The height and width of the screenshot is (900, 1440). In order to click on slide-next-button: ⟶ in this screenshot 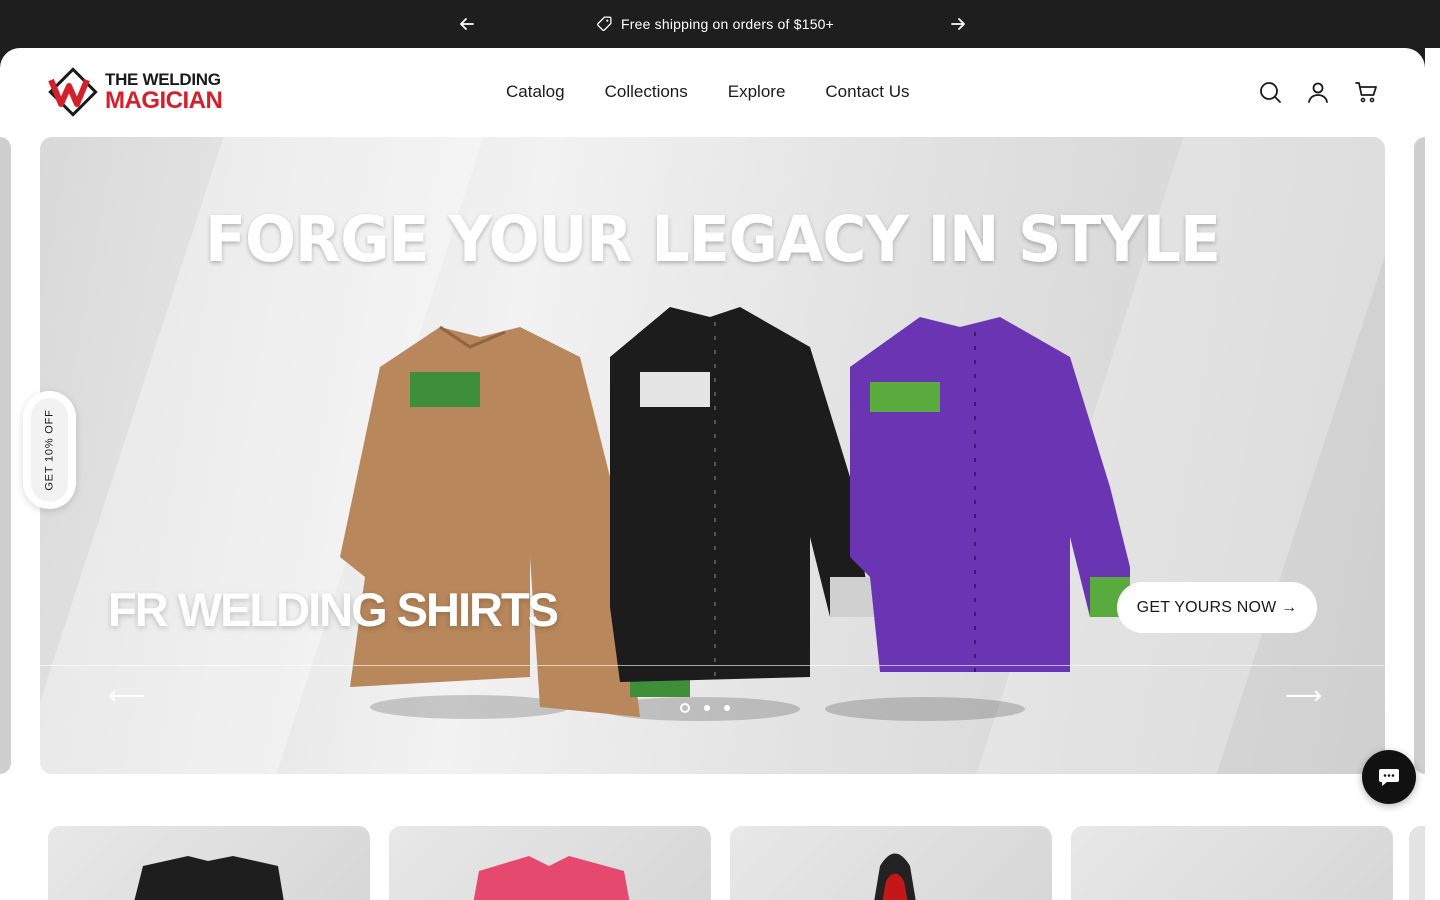, I will do `click(1303, 695)`.